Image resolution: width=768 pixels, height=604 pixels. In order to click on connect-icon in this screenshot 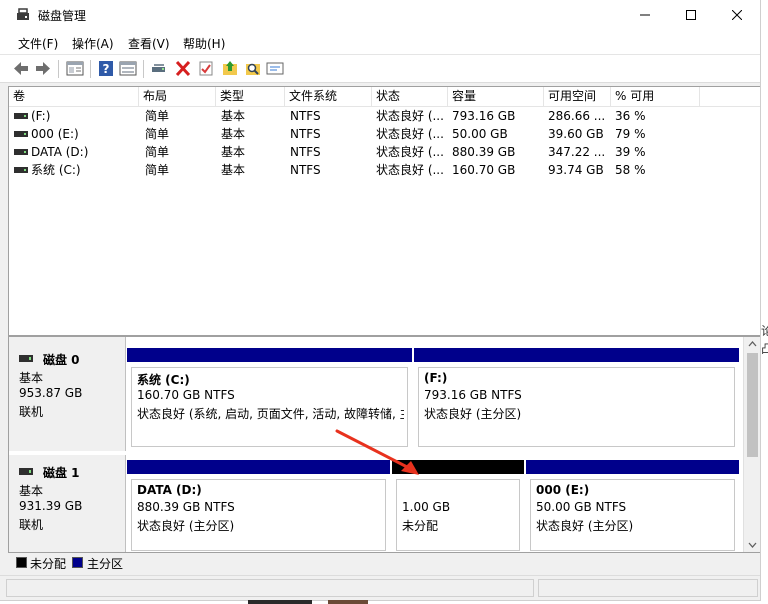, I will do `click(159, 68)`.